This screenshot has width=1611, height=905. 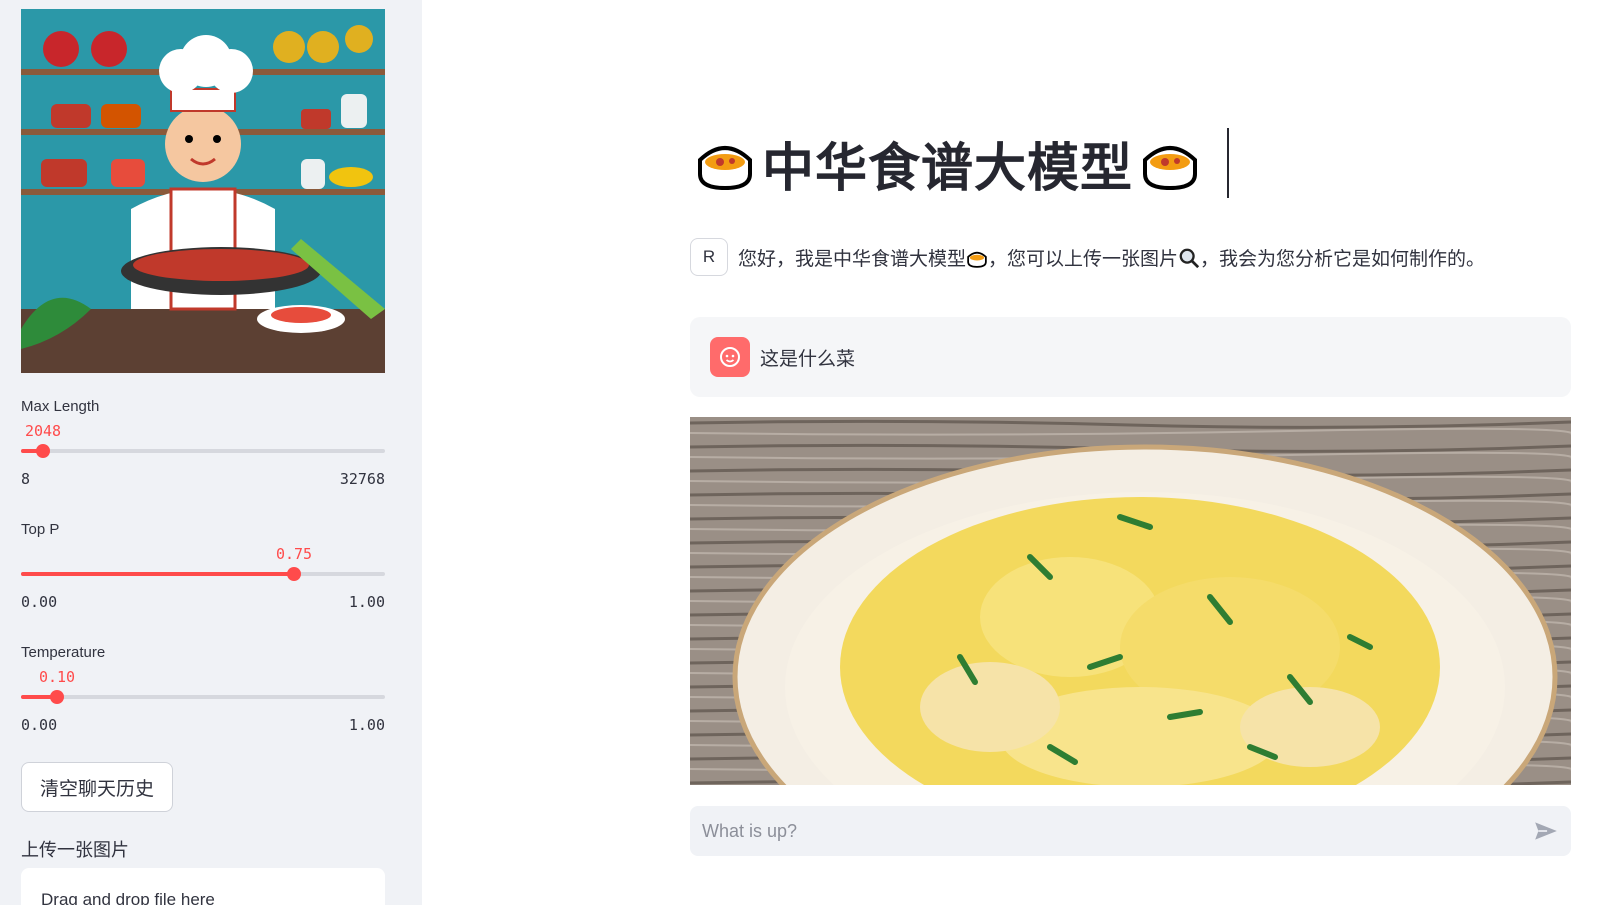 I want to click on top-p-slider: Top P 0.75 0.00 1.00, so click(x=203, y=566).